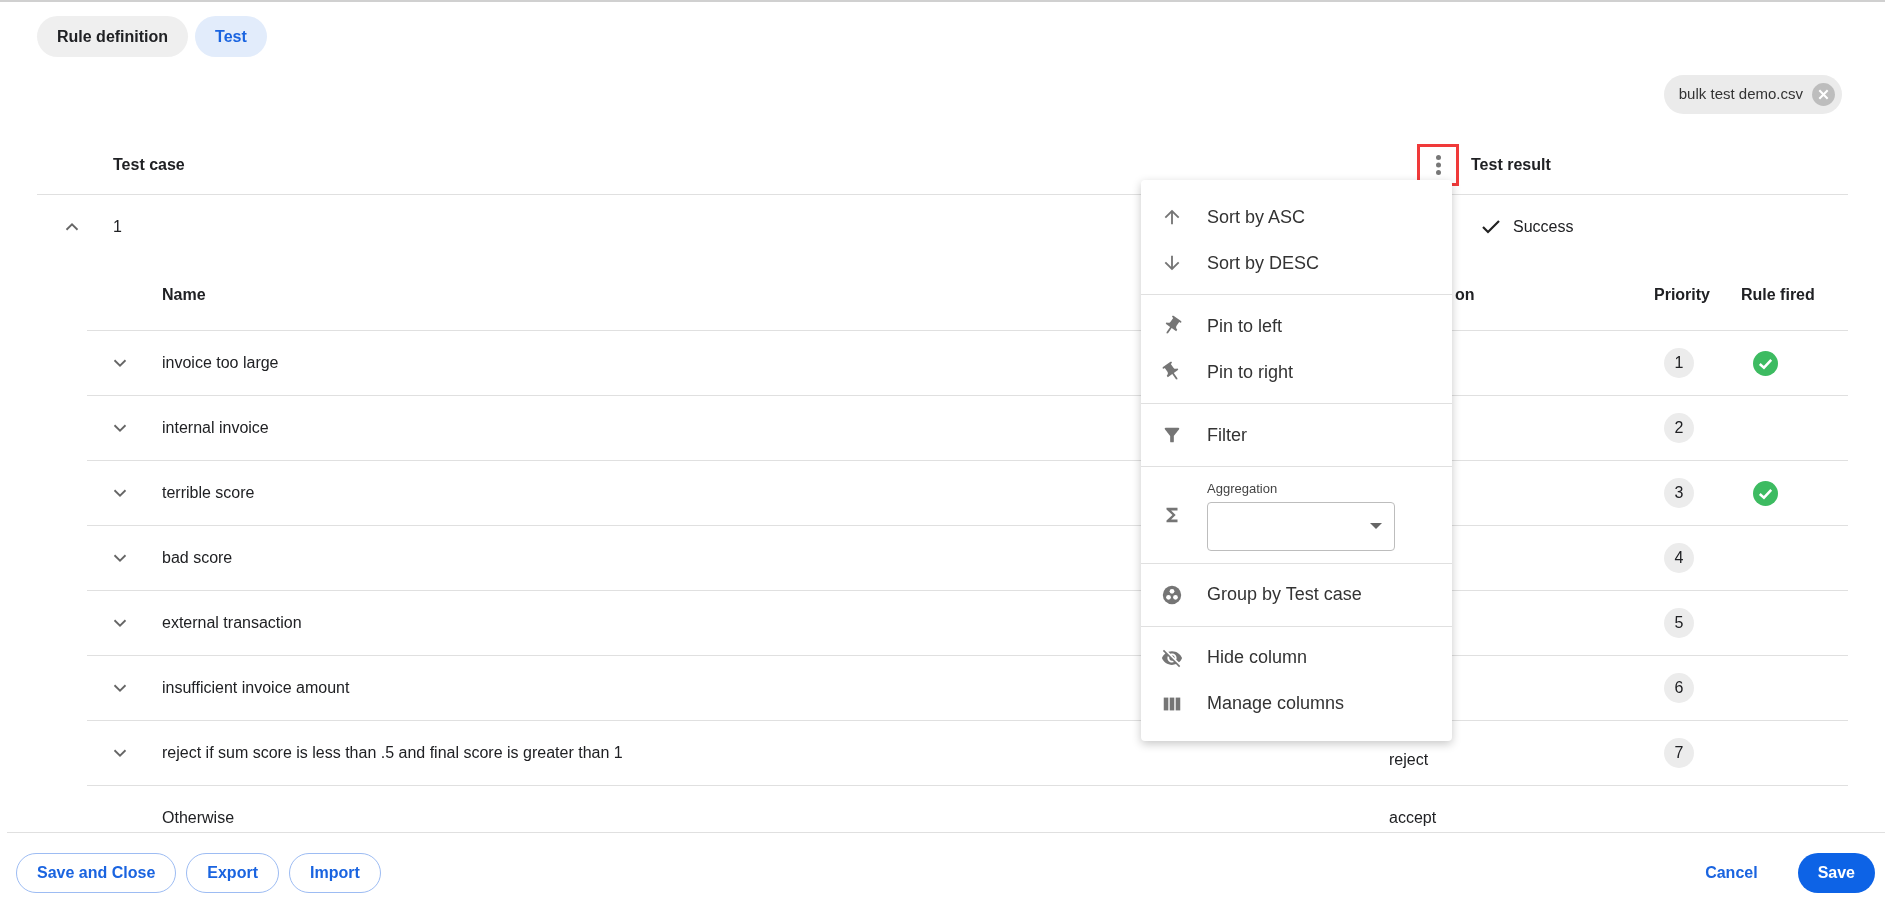 This screenshot has width=1885, height=912. Describe the element at coordinates (1543, 227) in the screenshot. I see `table-cell-text: Success` at that location.